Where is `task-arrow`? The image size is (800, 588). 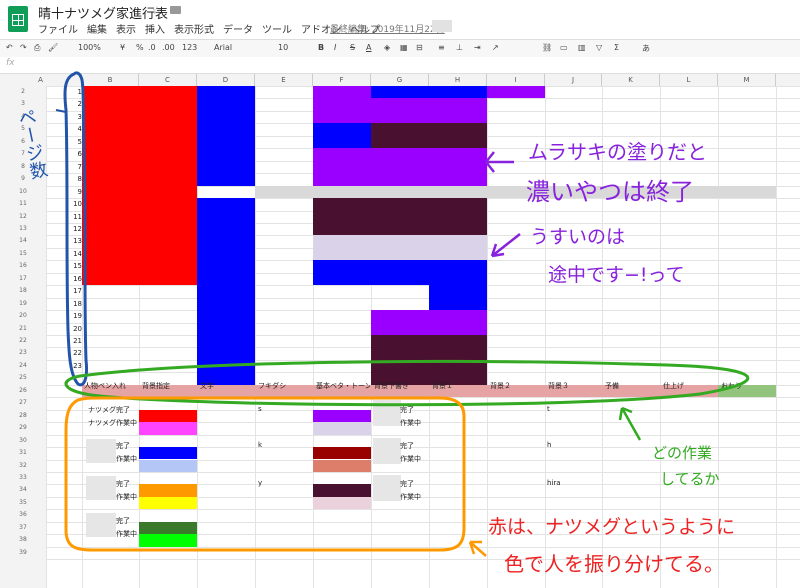 task-arrow is located at coordinates (630, 423).